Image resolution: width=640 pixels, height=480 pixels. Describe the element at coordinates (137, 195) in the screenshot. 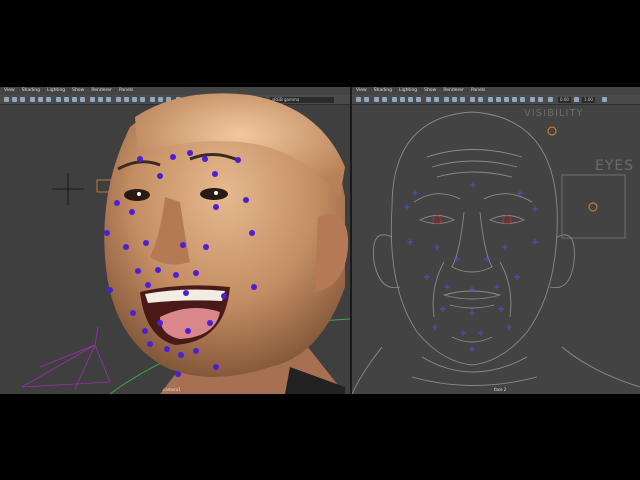

I see `eye-right` at that location.